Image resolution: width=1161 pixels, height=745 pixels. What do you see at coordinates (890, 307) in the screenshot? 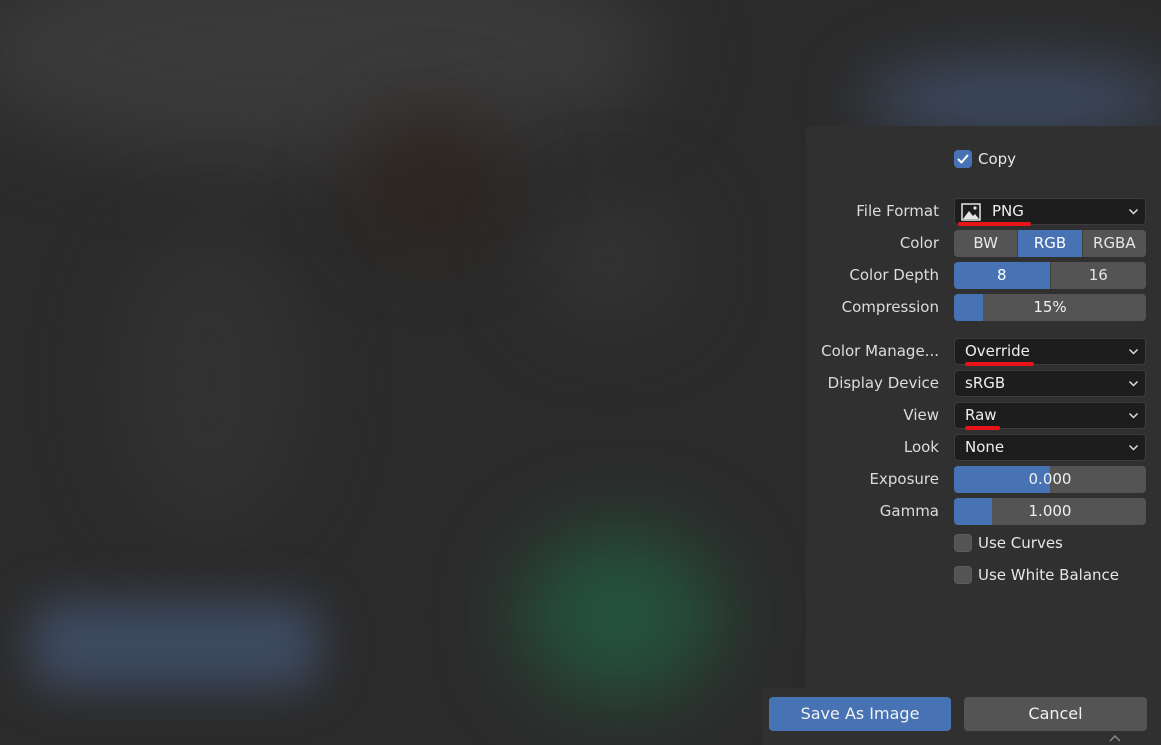
I see `compression-label: Compression` at bounding box center [890, 307].